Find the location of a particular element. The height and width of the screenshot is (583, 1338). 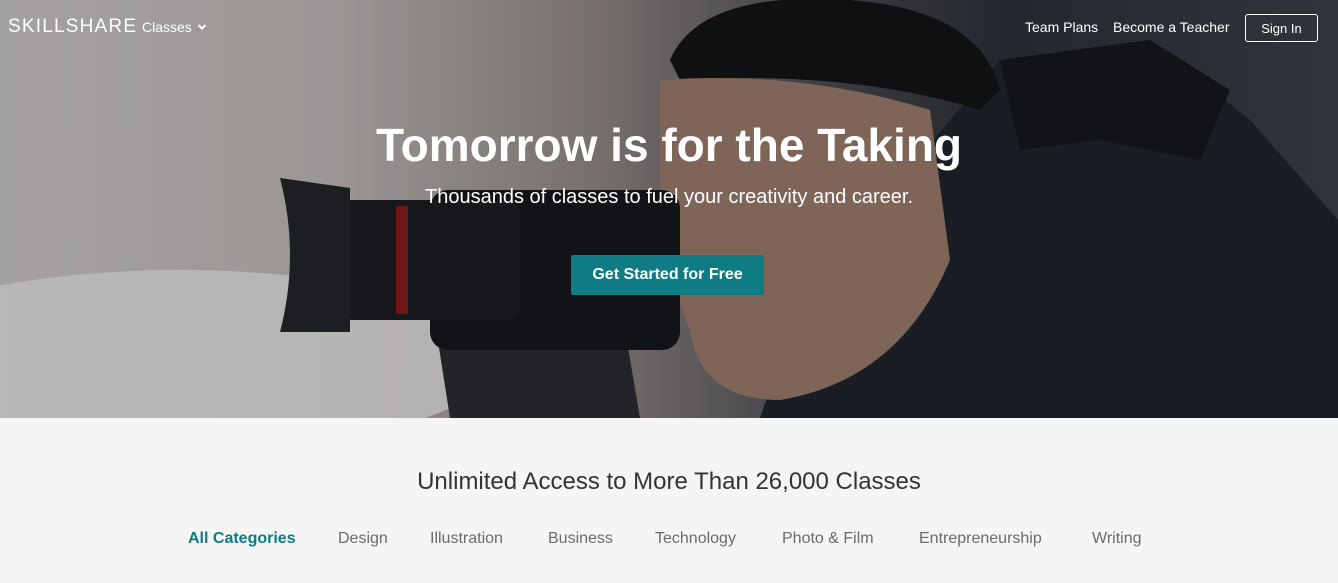

category-tab-business: Business is located at coordinates (580, 539).